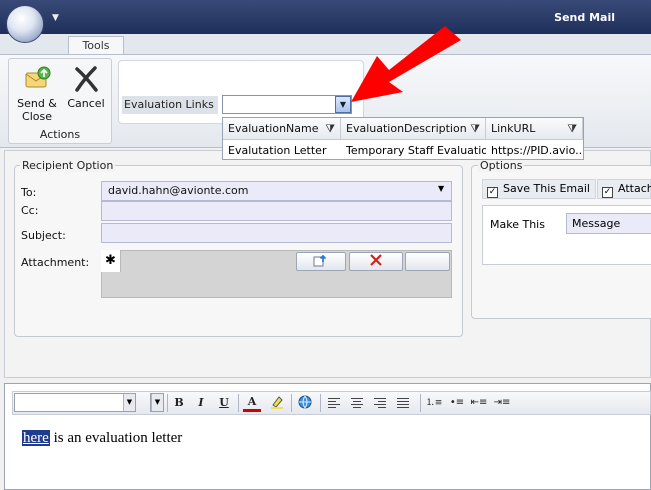  What do you see at coordinates (111, 261) in the screenshot?
I see `new-row-icon: ✱` at bounding box center [111, 261].